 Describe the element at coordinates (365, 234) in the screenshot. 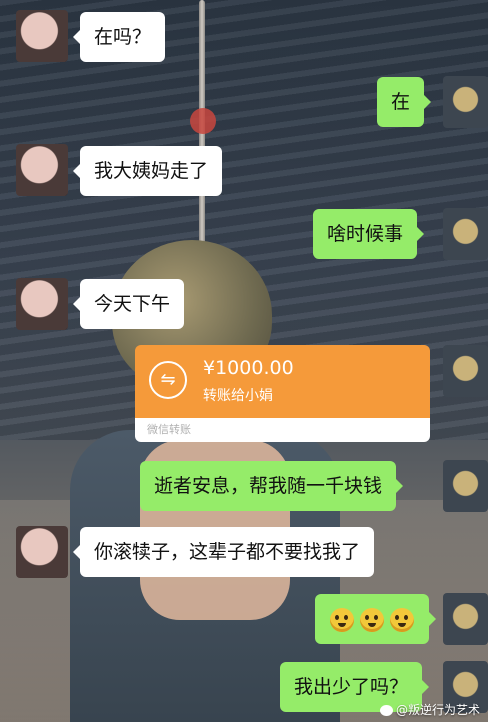

I see `message-text: 啥时候事` at that location.